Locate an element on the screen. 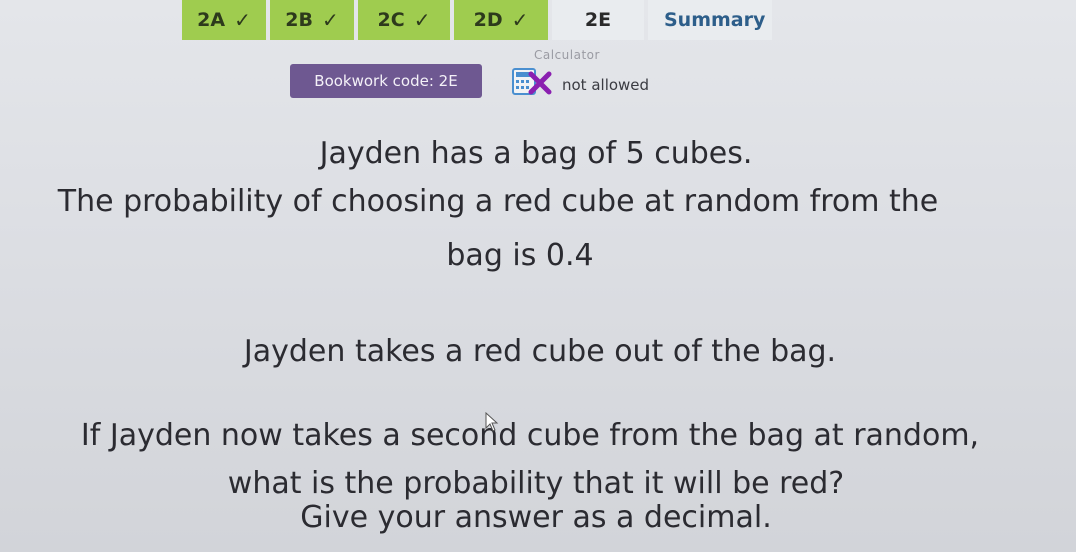 This screenshot has height=552, width=1076. tab-2e: 2E is located at coordinates (598, 20).